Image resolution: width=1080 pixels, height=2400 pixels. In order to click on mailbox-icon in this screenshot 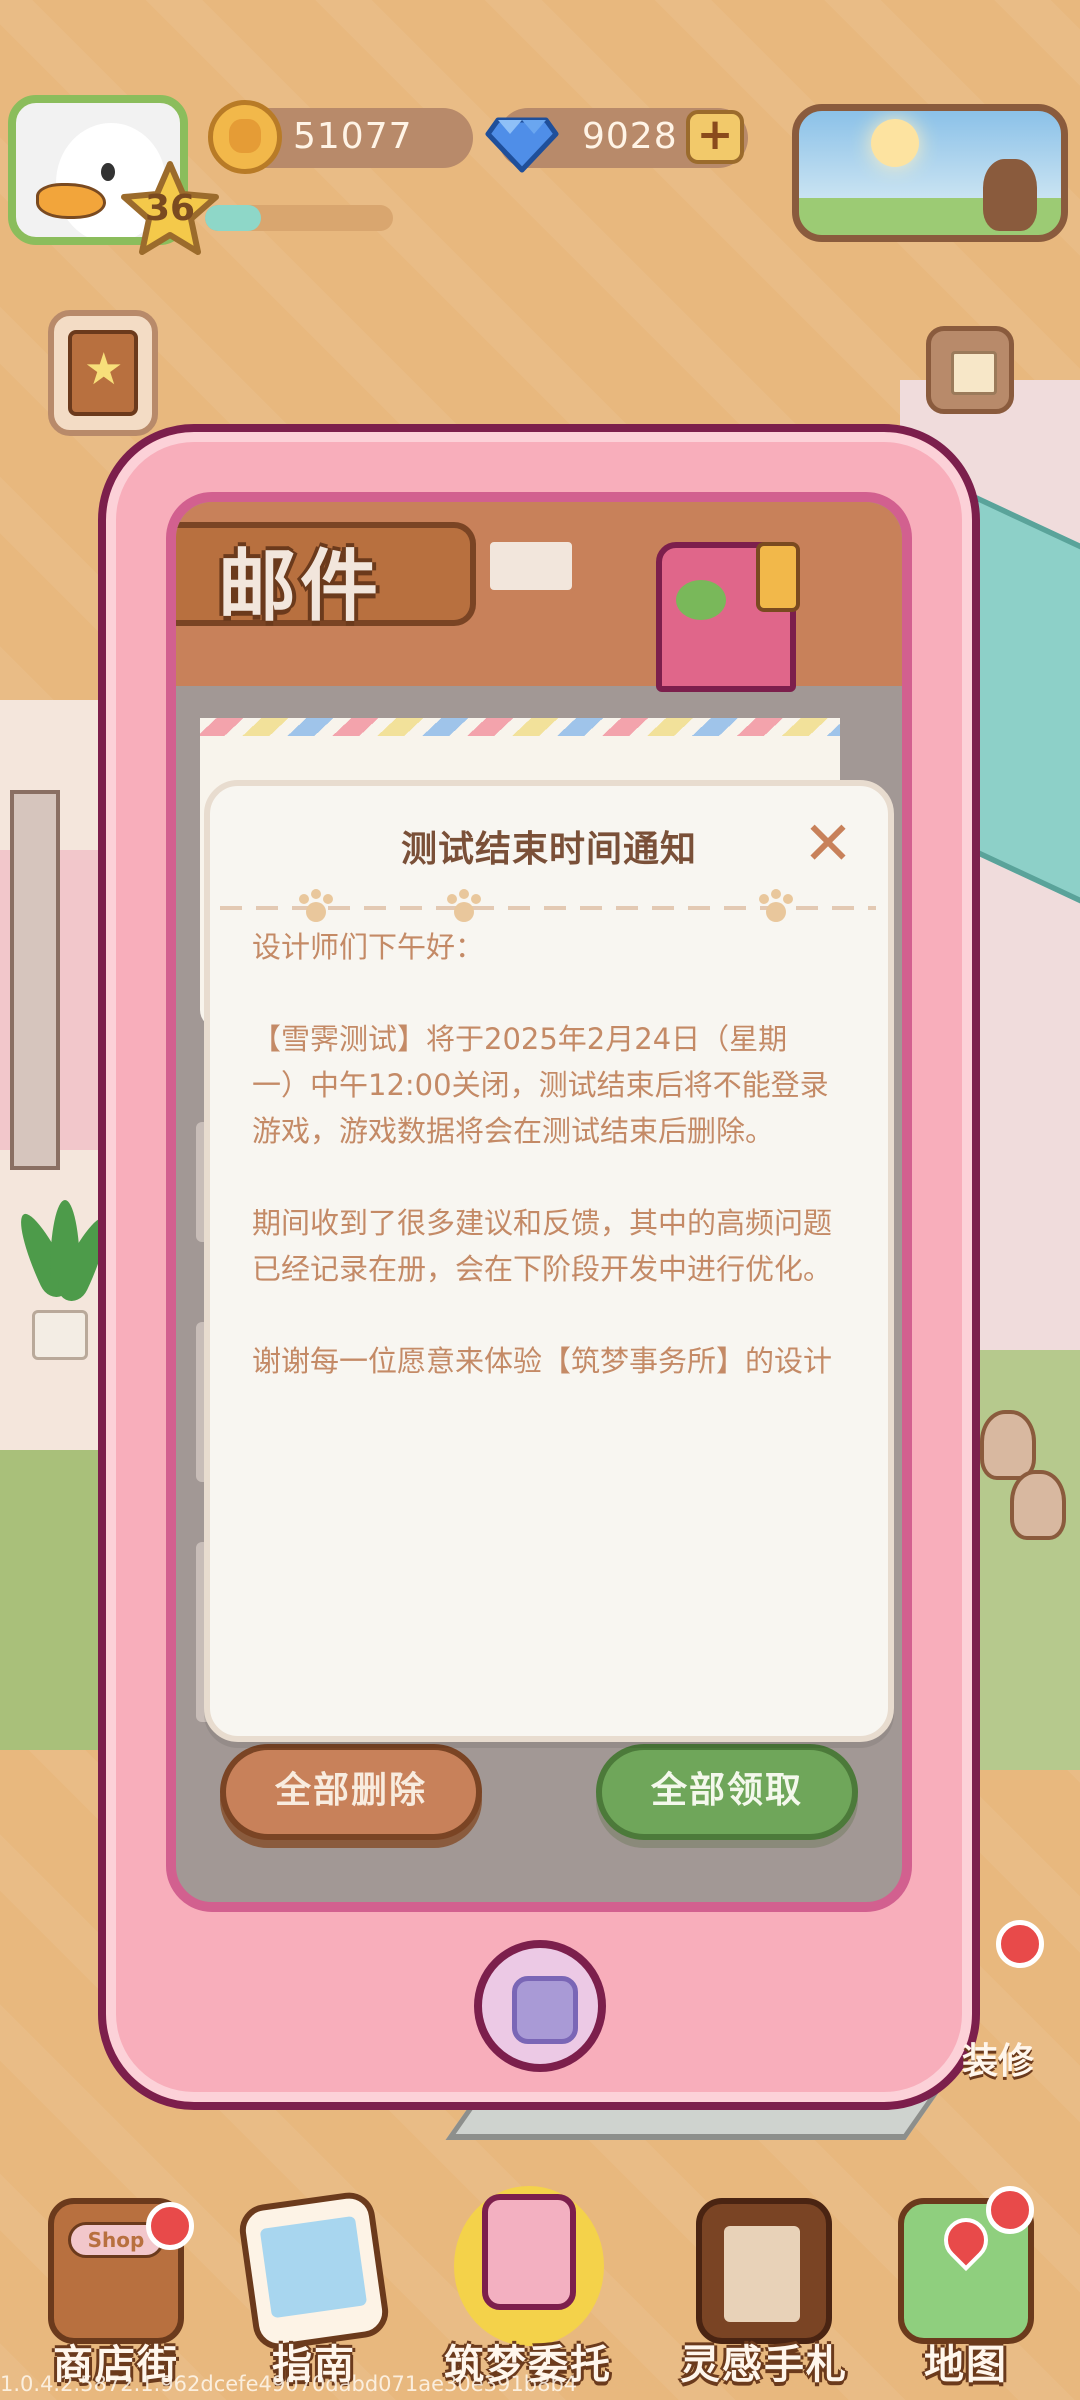, I will do `click(736, 602)`.